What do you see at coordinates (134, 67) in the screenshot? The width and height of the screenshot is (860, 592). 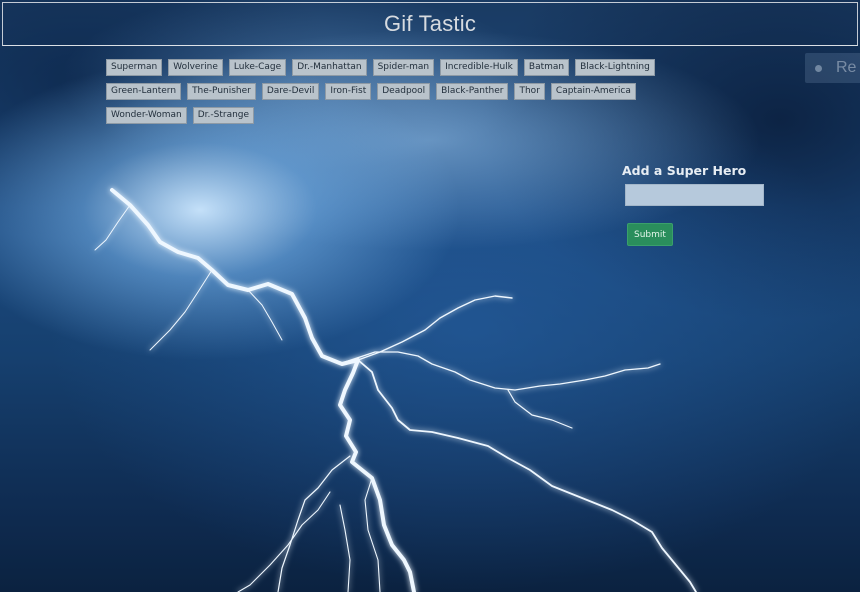 I see `hero-button-superman: Superman` at bounding box center [134, 67].